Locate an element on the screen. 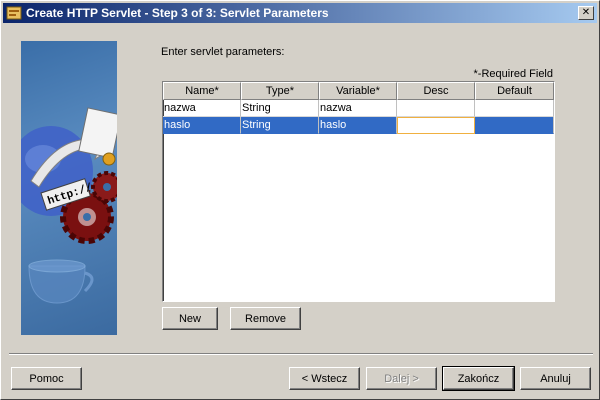 This screenshot has height=400, width=600. table-row: nazwa String nazwa is located at coordinates (358, 108).